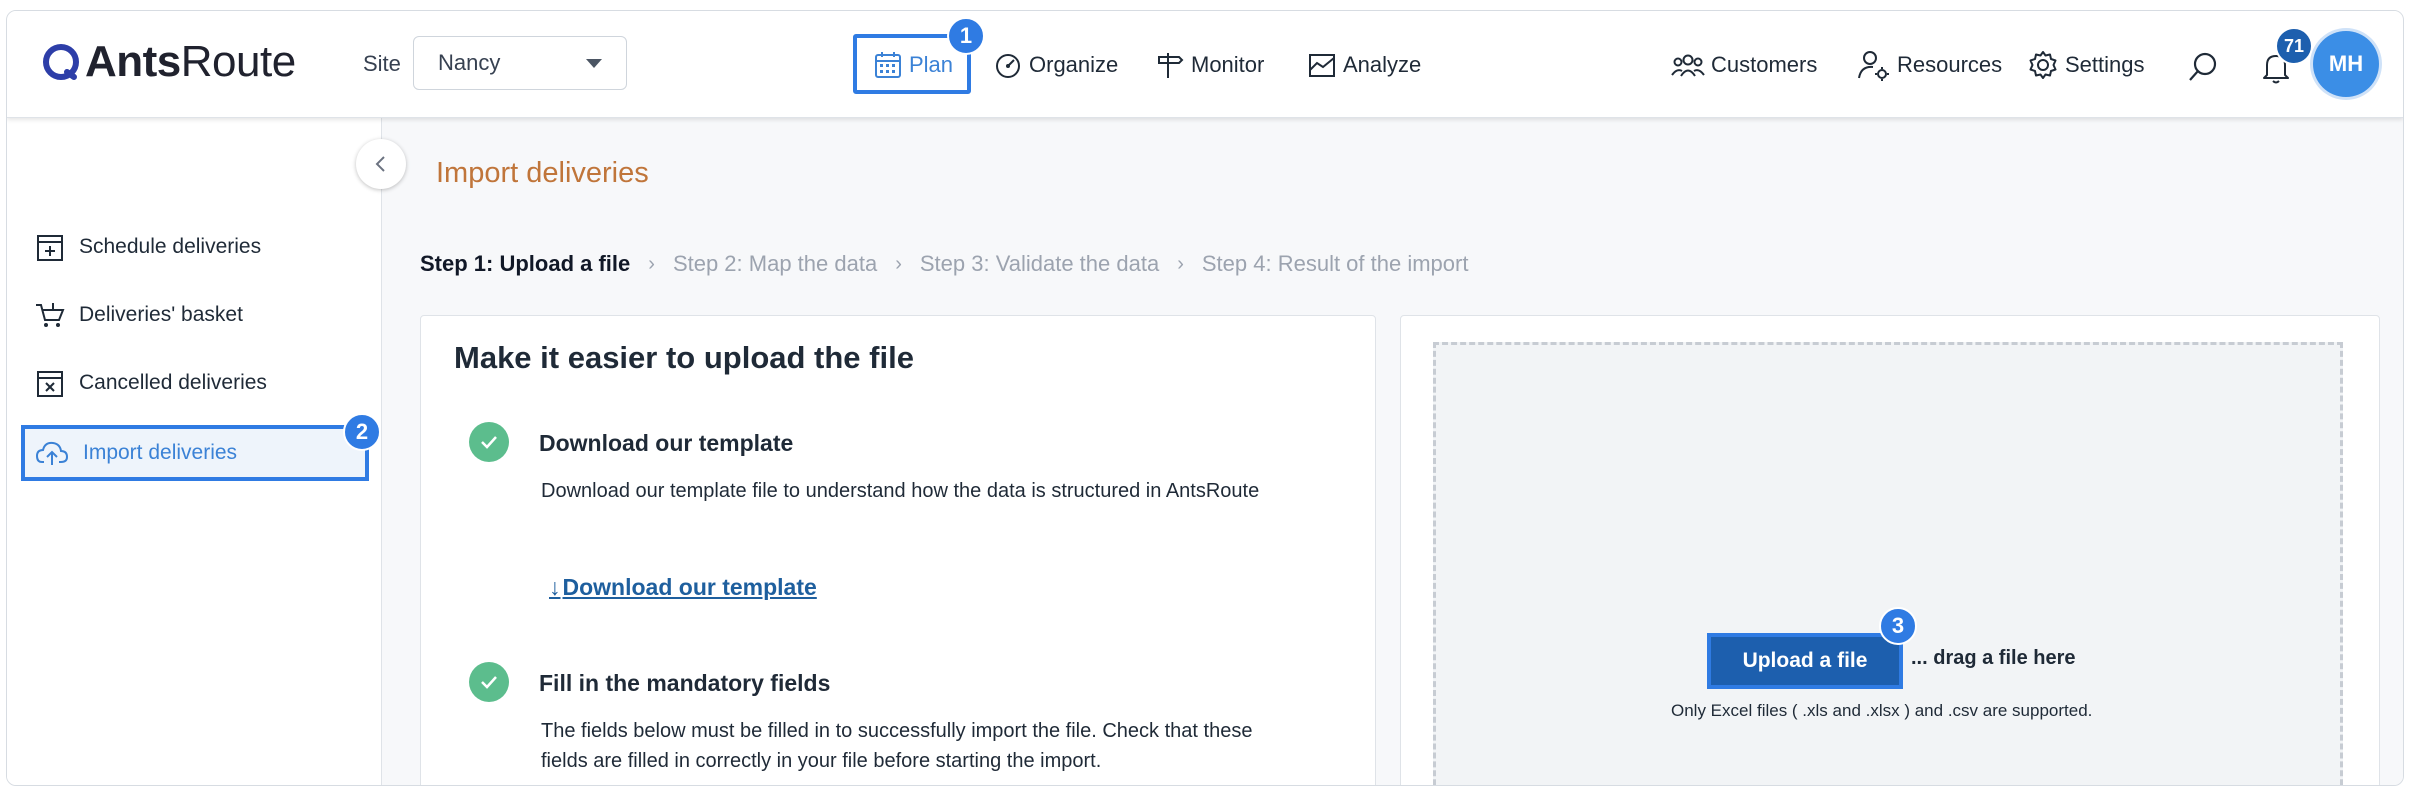 This screenshot has width=2410, height=790. I want to click on nav-resources-label: Resources, so click(1950, 64).